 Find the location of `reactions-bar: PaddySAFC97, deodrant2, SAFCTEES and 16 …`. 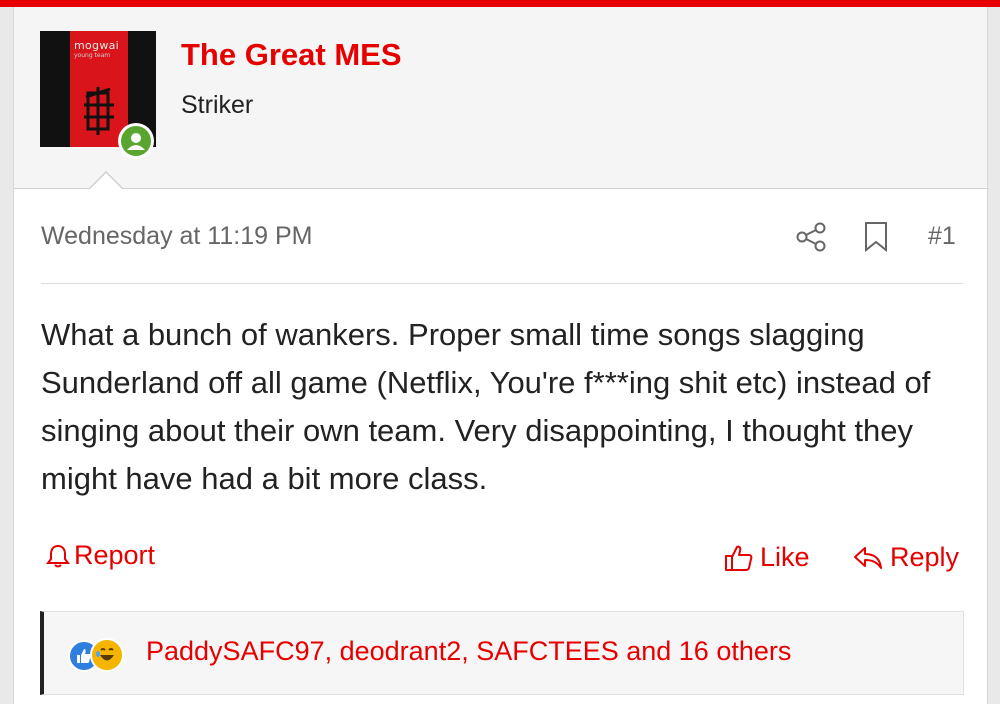

reactions-bar: PaddySAFC97, deodrant2, SAFCTEES and 16 … is located at coordinates (502, 653).